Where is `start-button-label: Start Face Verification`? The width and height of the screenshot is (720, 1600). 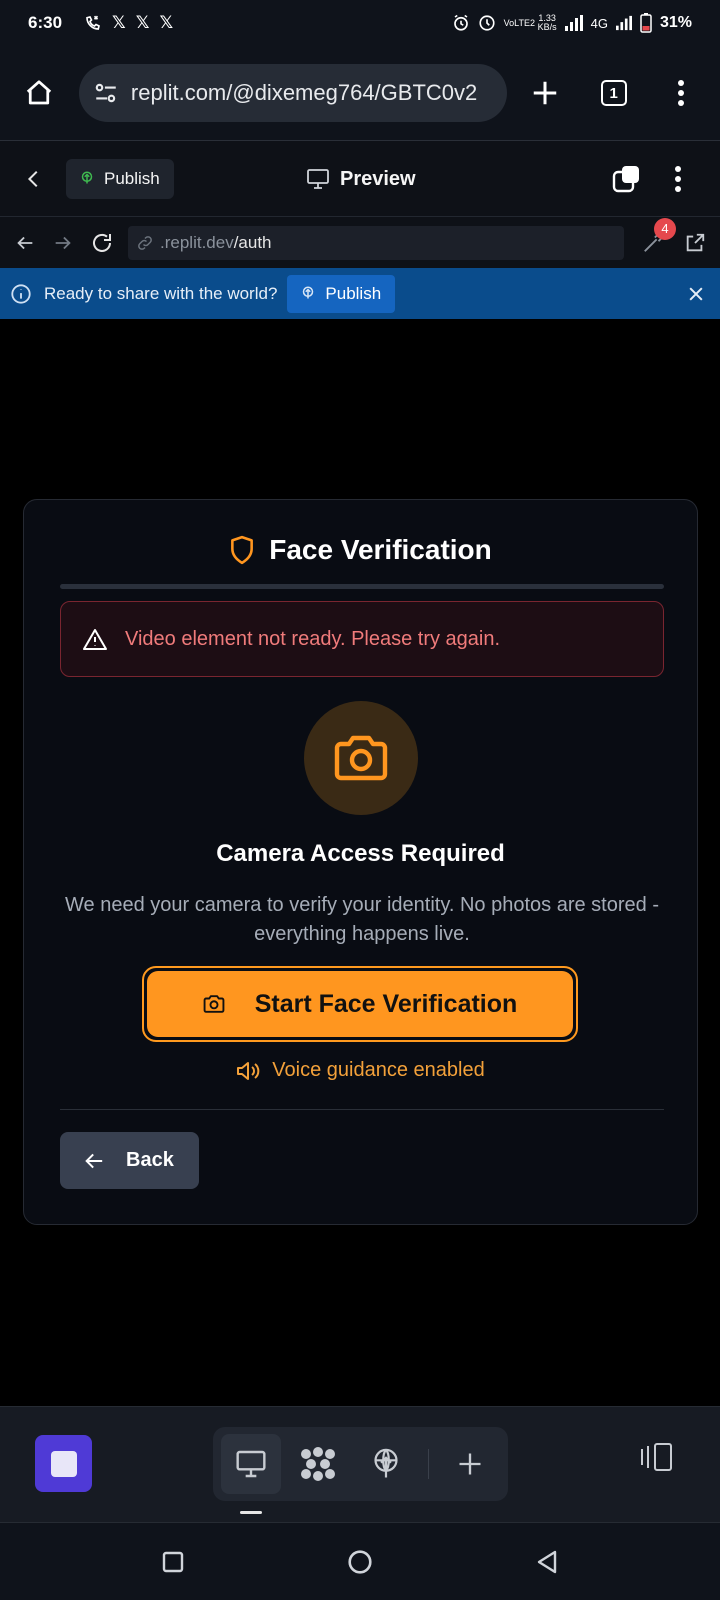 start-button-label: Start Face Verification is located at coordinates (386, 1003).